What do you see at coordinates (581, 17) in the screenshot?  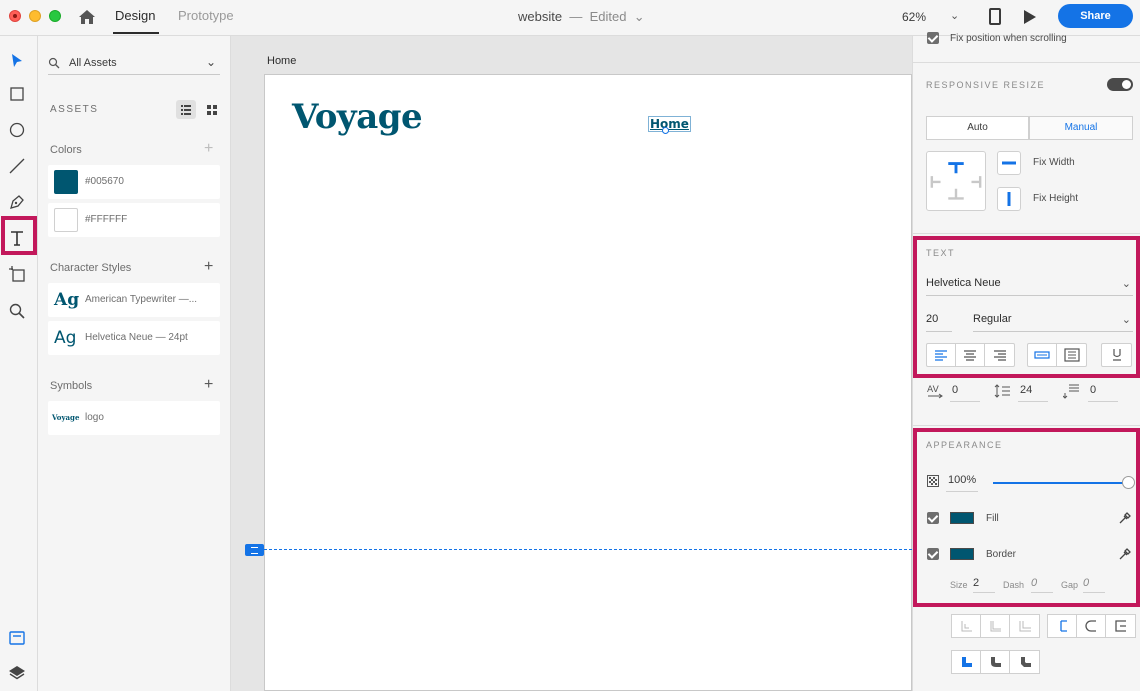 I see `document-title: website — Edited ⌄` at bounding box center [581, 17].